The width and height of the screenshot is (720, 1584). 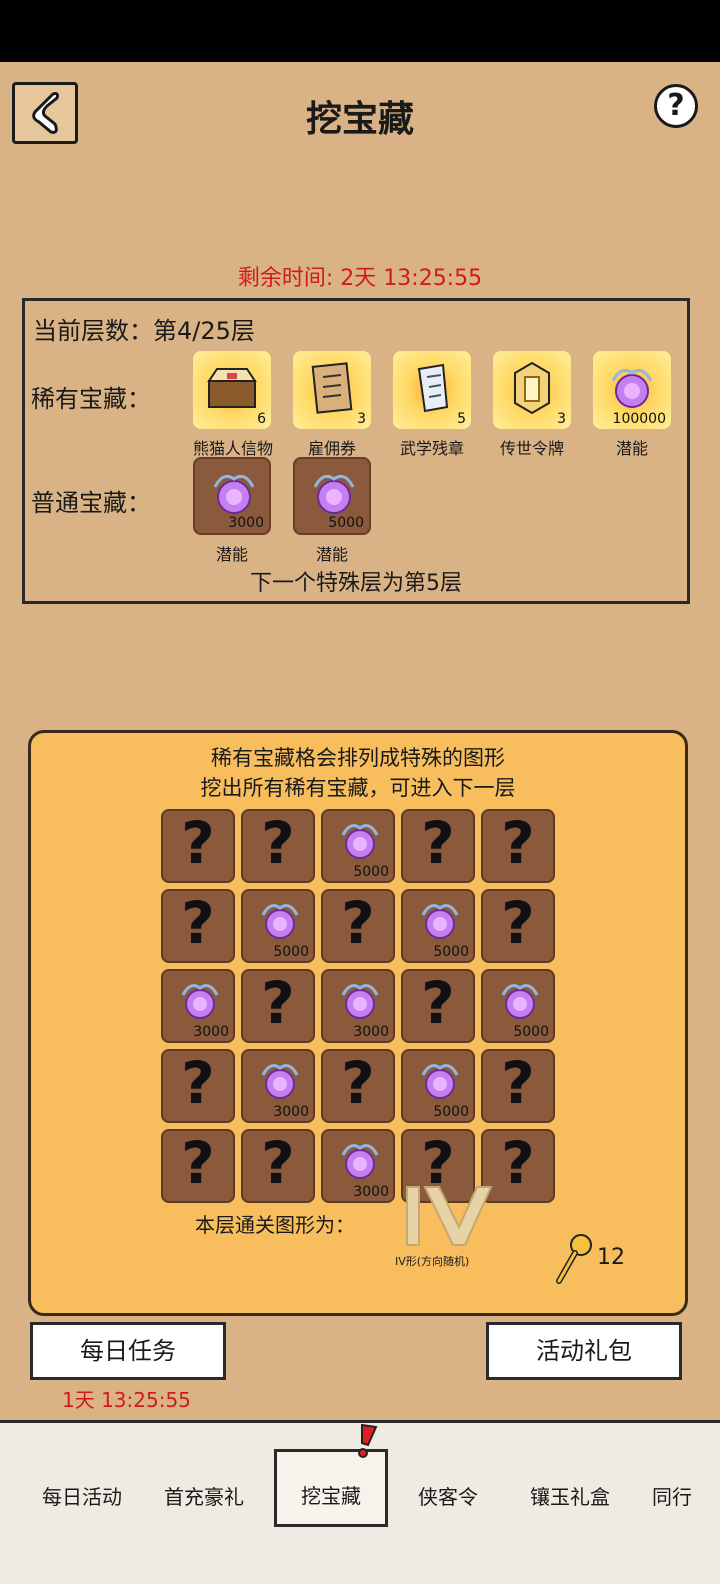 I want to click on bottom-tab-bar: 每日活动 首充豪礼 挖宝藏 侠客令 镶玉礼盒 同行, so click(x=360, y=1502).